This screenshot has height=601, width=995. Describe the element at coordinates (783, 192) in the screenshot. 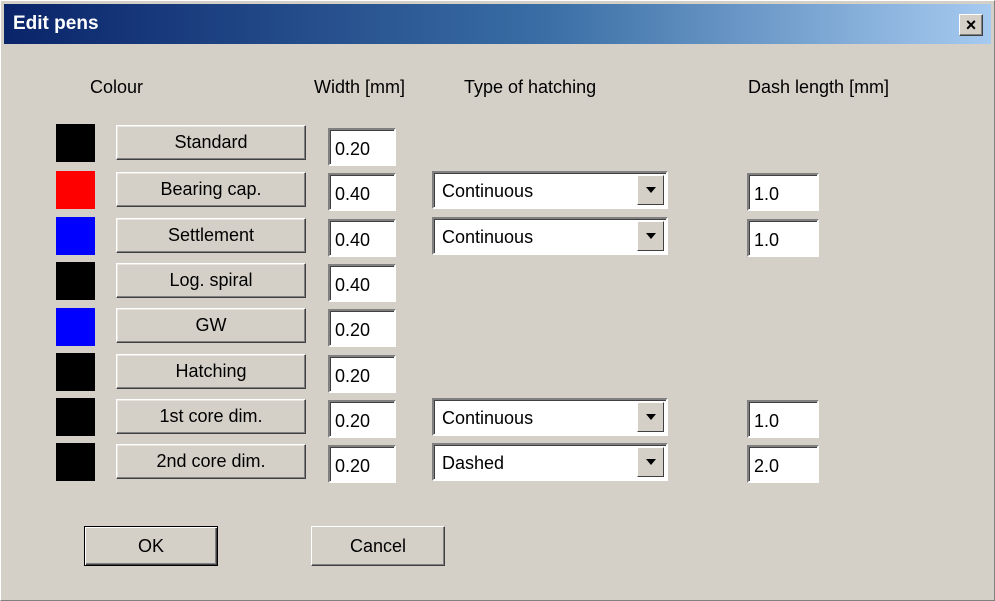

I see `dash-input-bearing-cap: 1.0` at that location.